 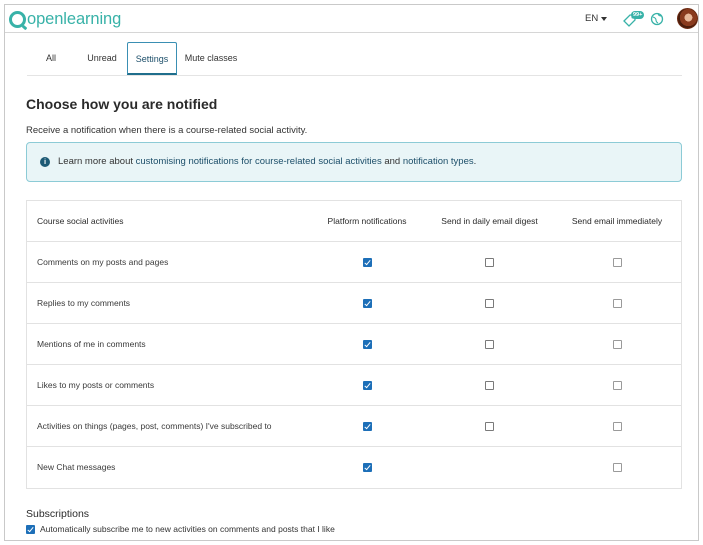 I want to click on table-row: Replies to my comments, so click(x=354, y=303).